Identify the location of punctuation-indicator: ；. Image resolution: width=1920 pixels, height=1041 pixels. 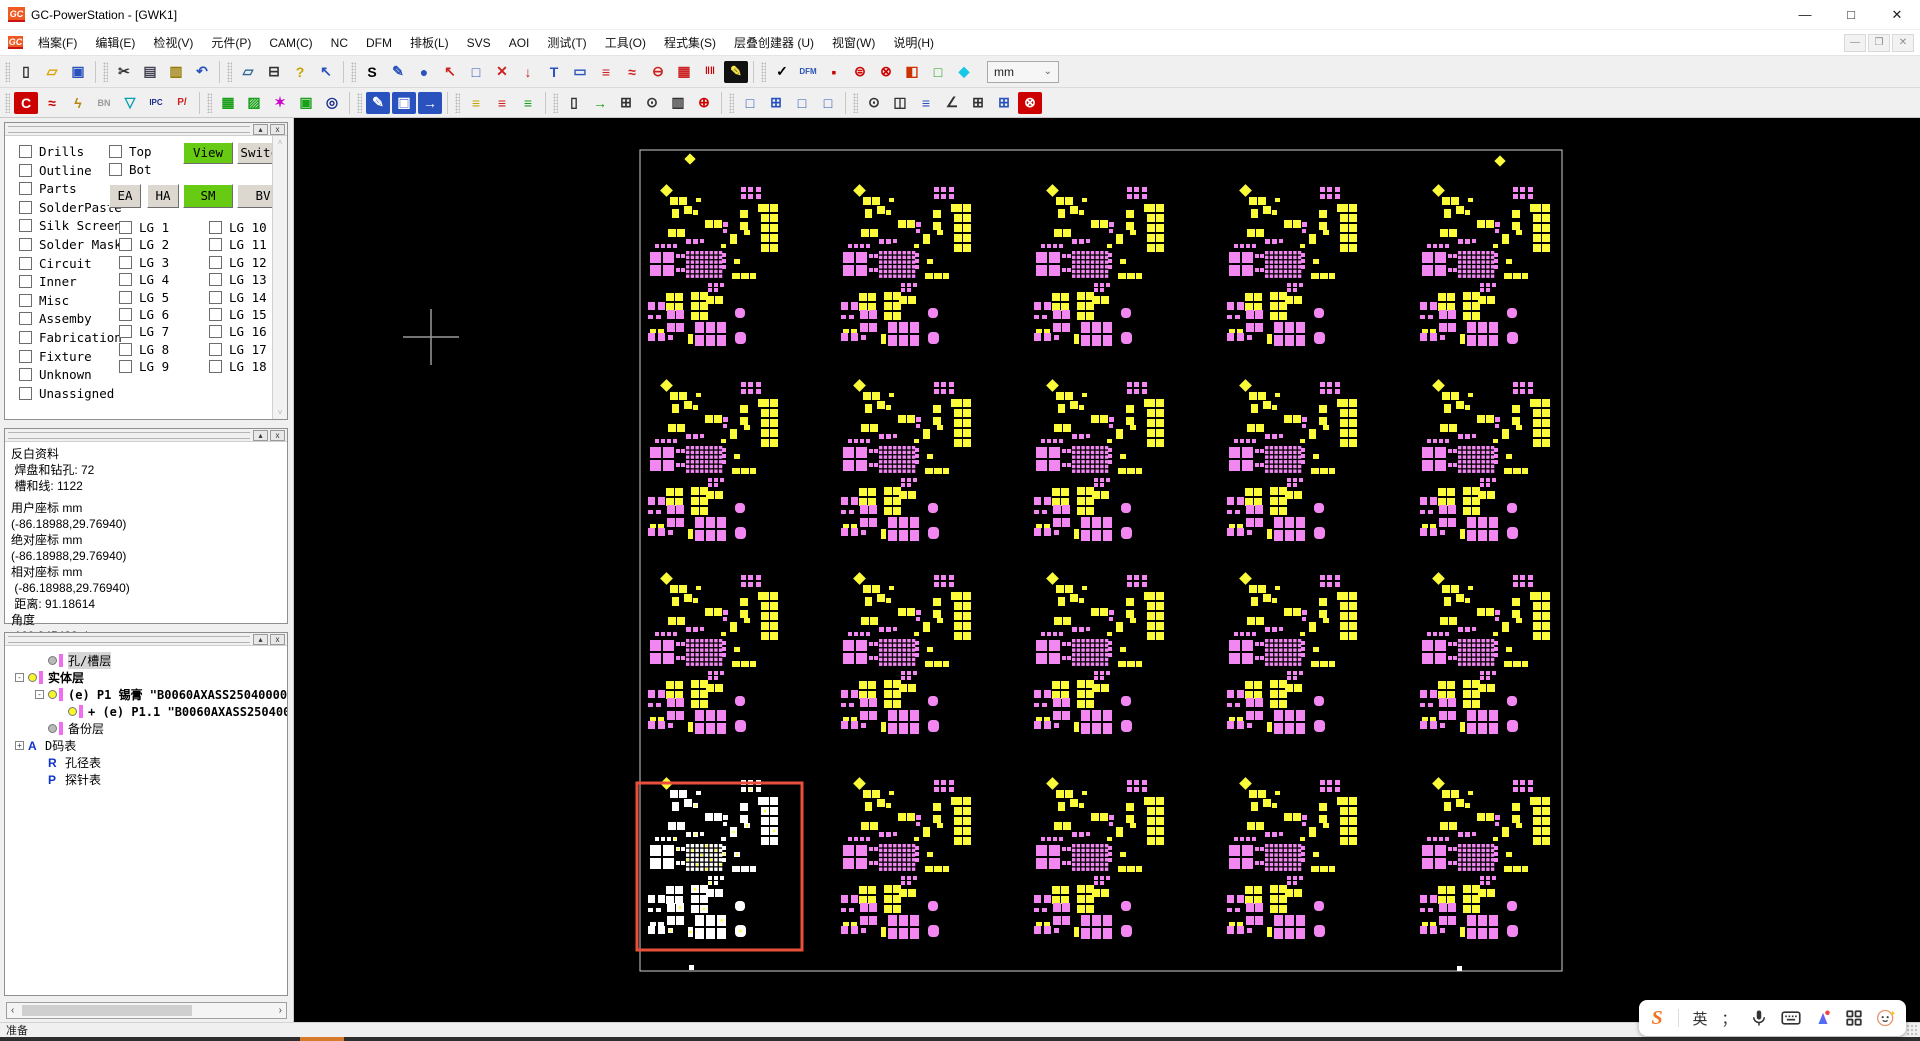
(1729, 1018).